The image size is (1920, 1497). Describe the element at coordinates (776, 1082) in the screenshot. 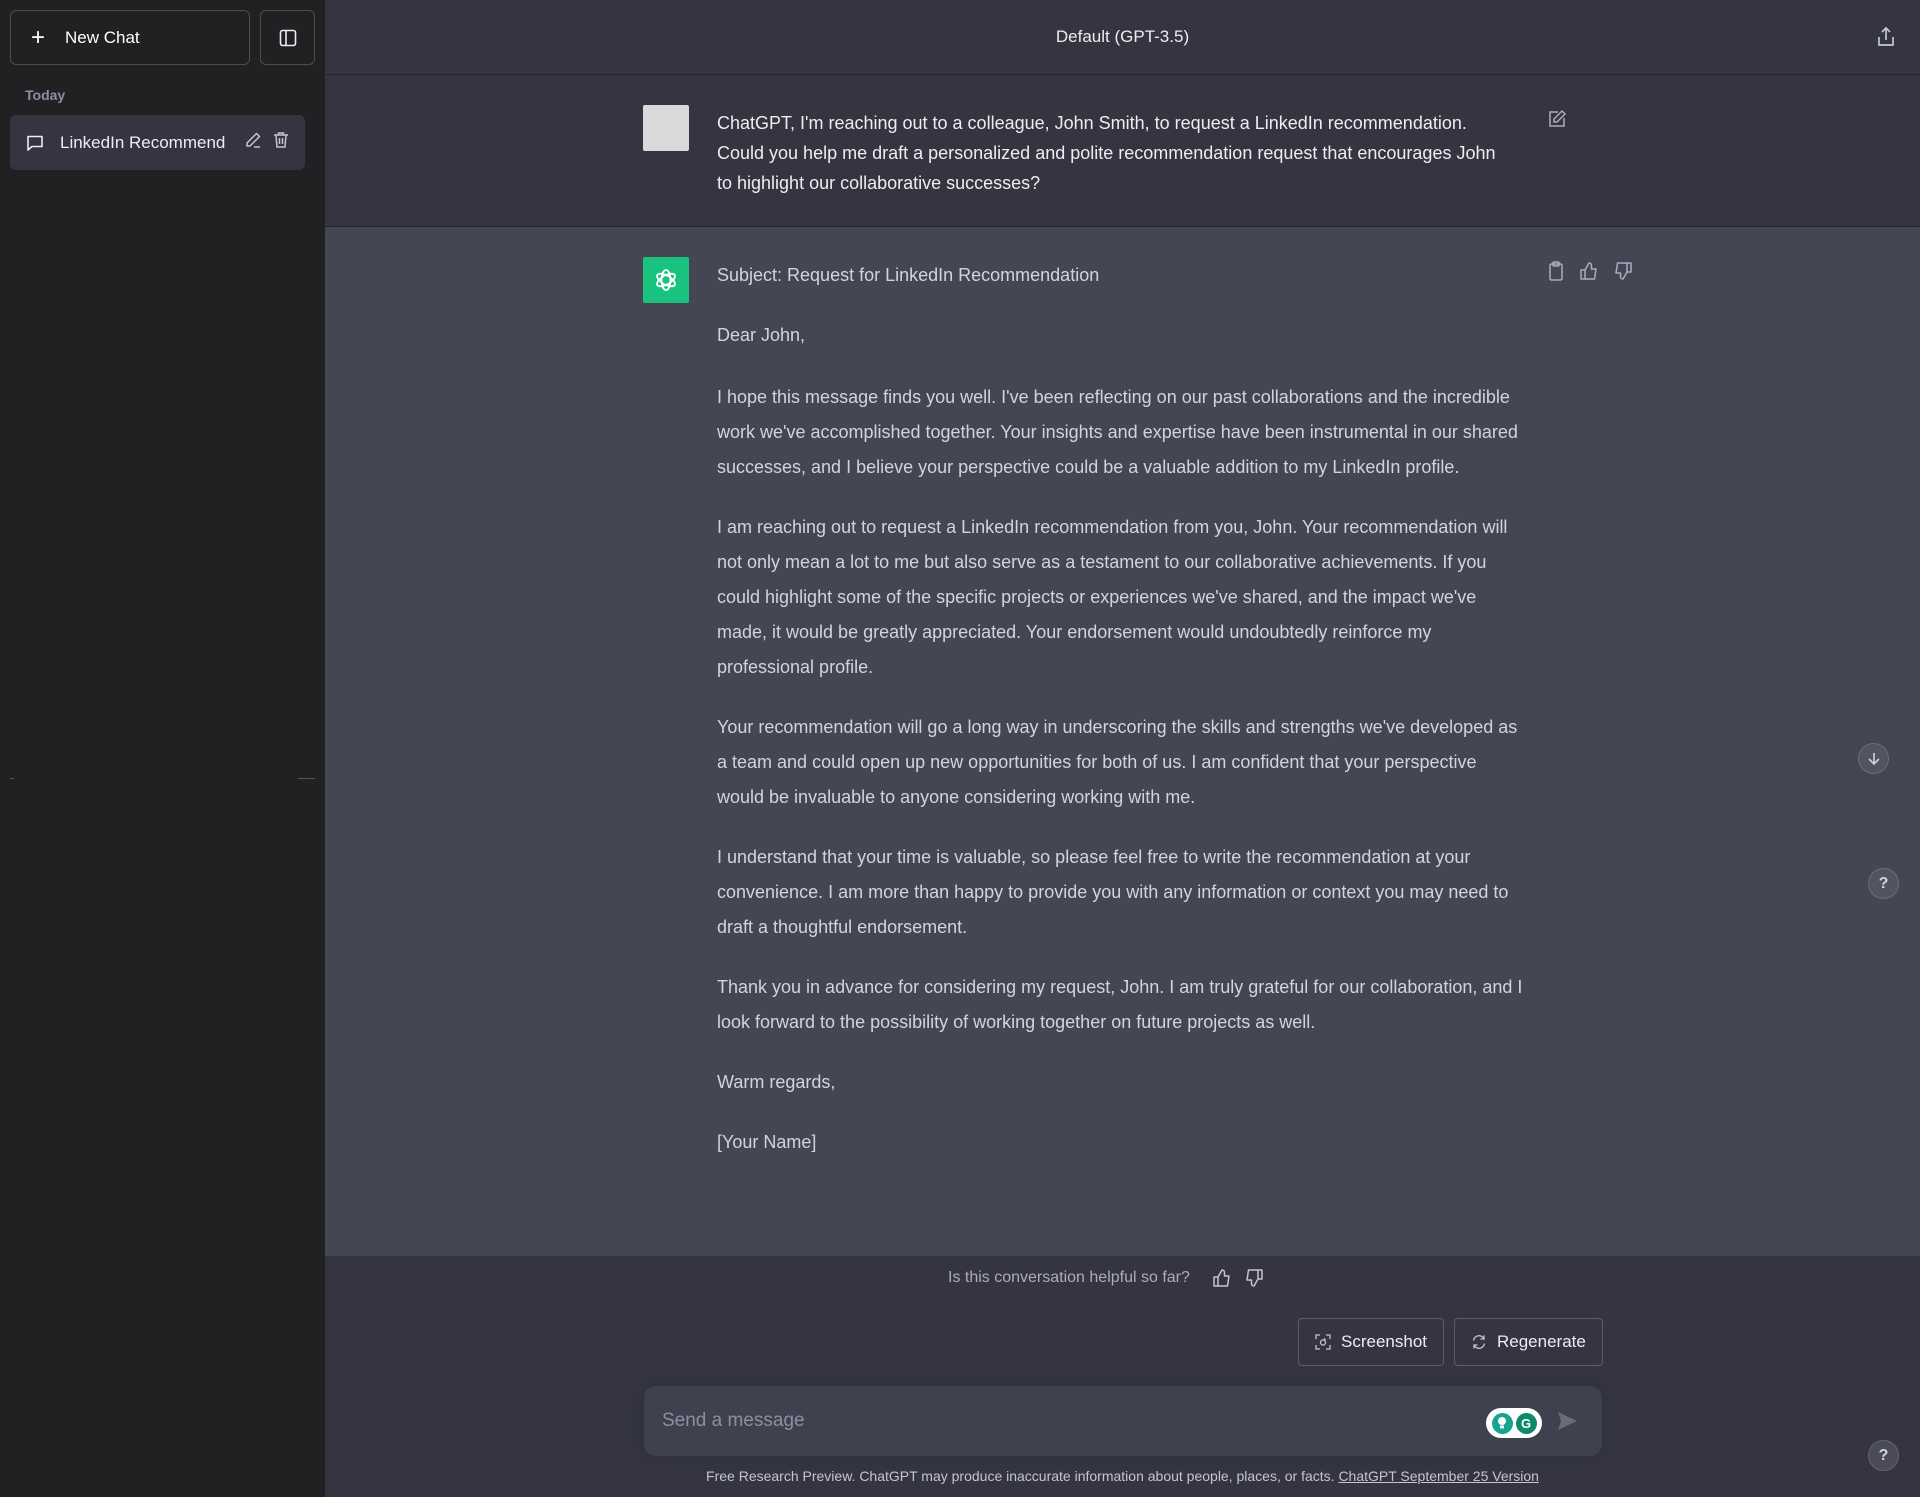

I see `assistant-paragraph: Warm regards,` at that location.